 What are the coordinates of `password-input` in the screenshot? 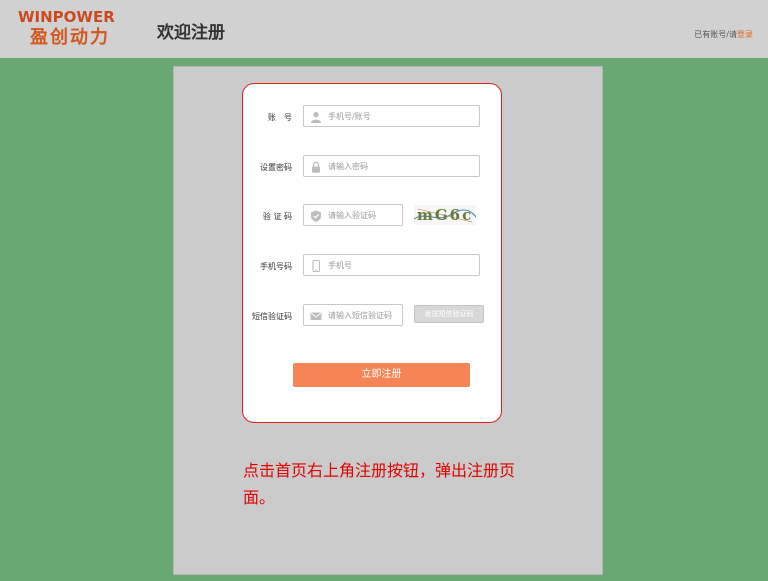 It's located at (398, 166).